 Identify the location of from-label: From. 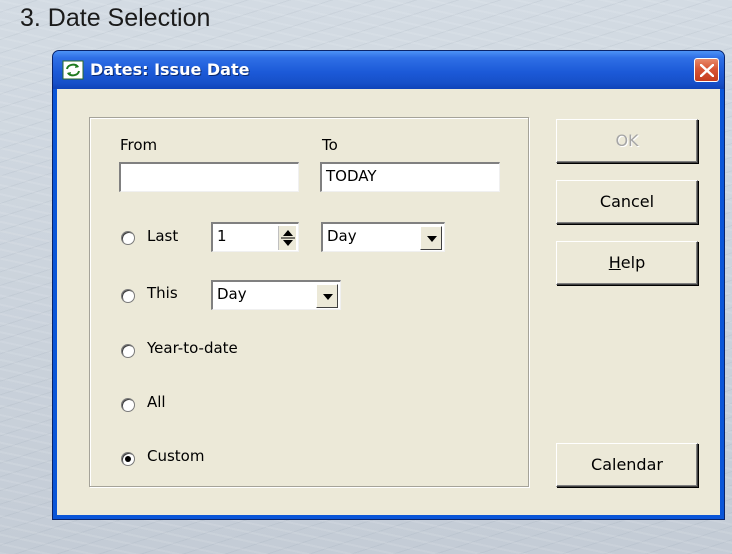
(139, 145).